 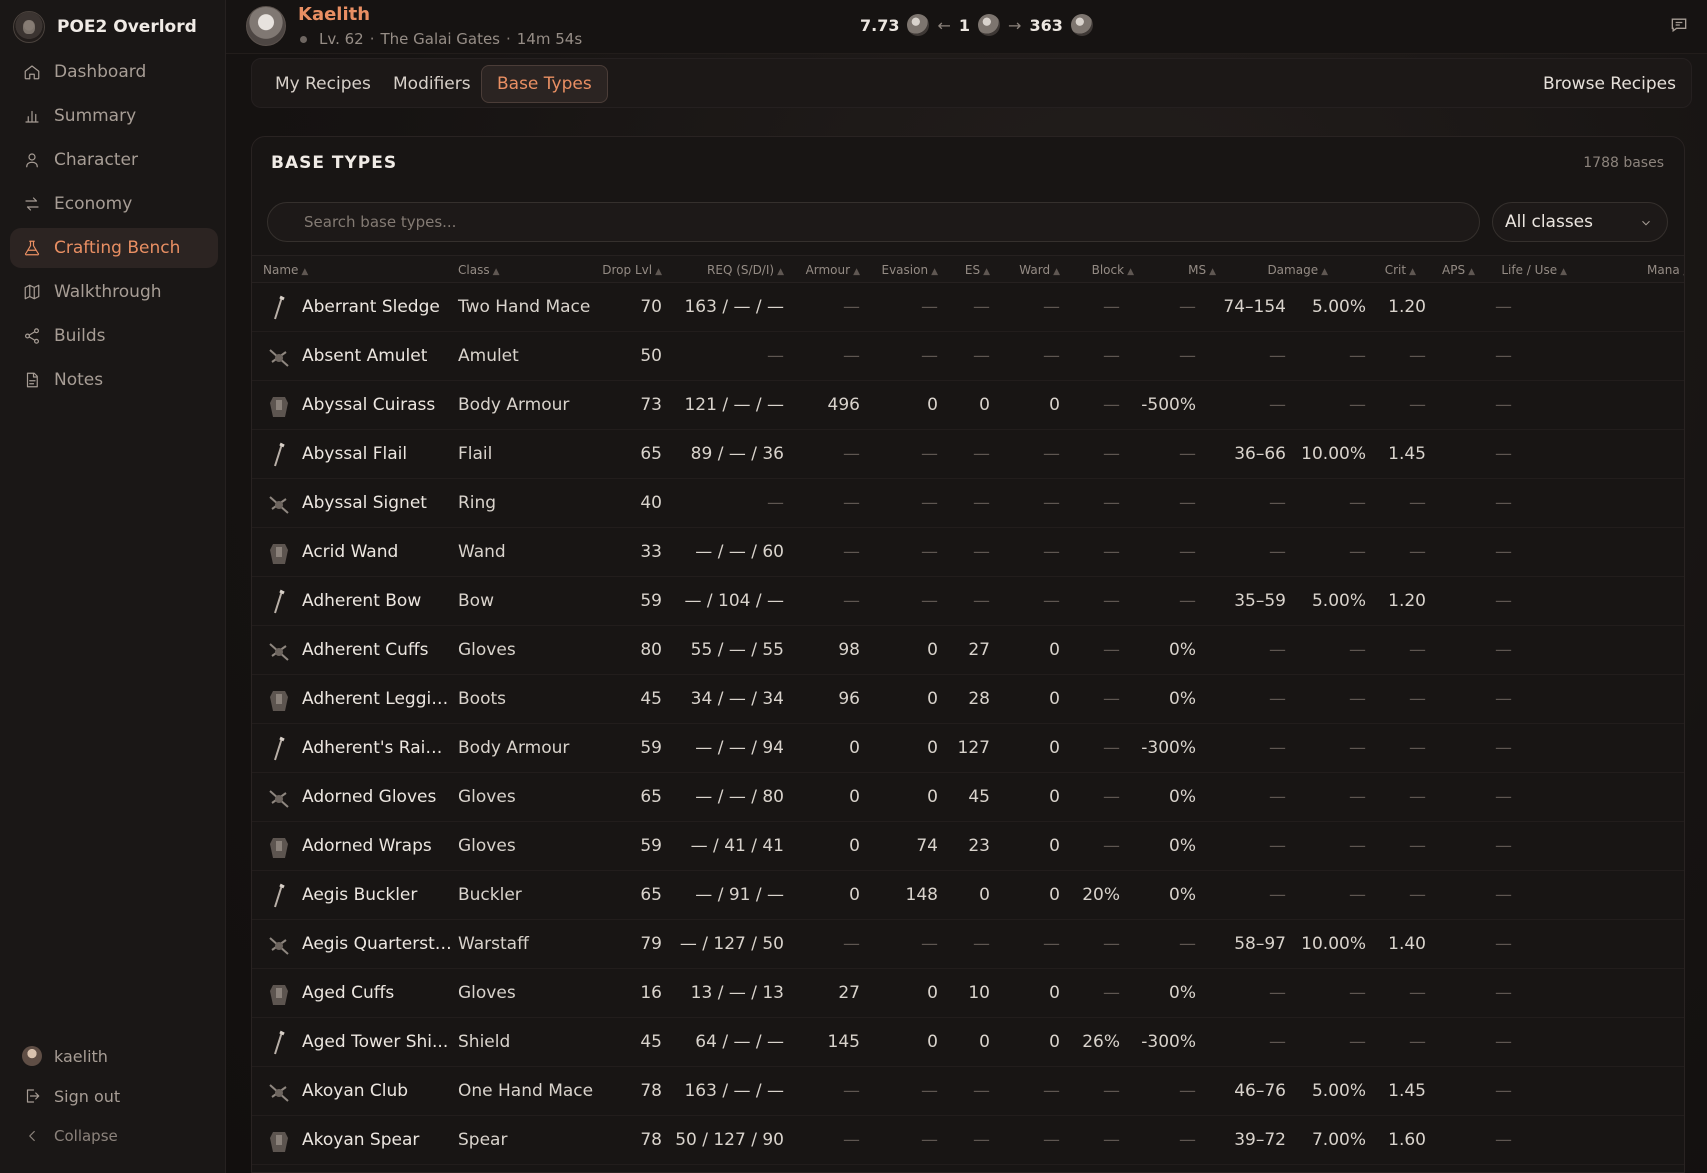 I want to click on table-row: Abyssal Signet Ring 40 — — — — — — — — — — —, so click(x=968, y=503).